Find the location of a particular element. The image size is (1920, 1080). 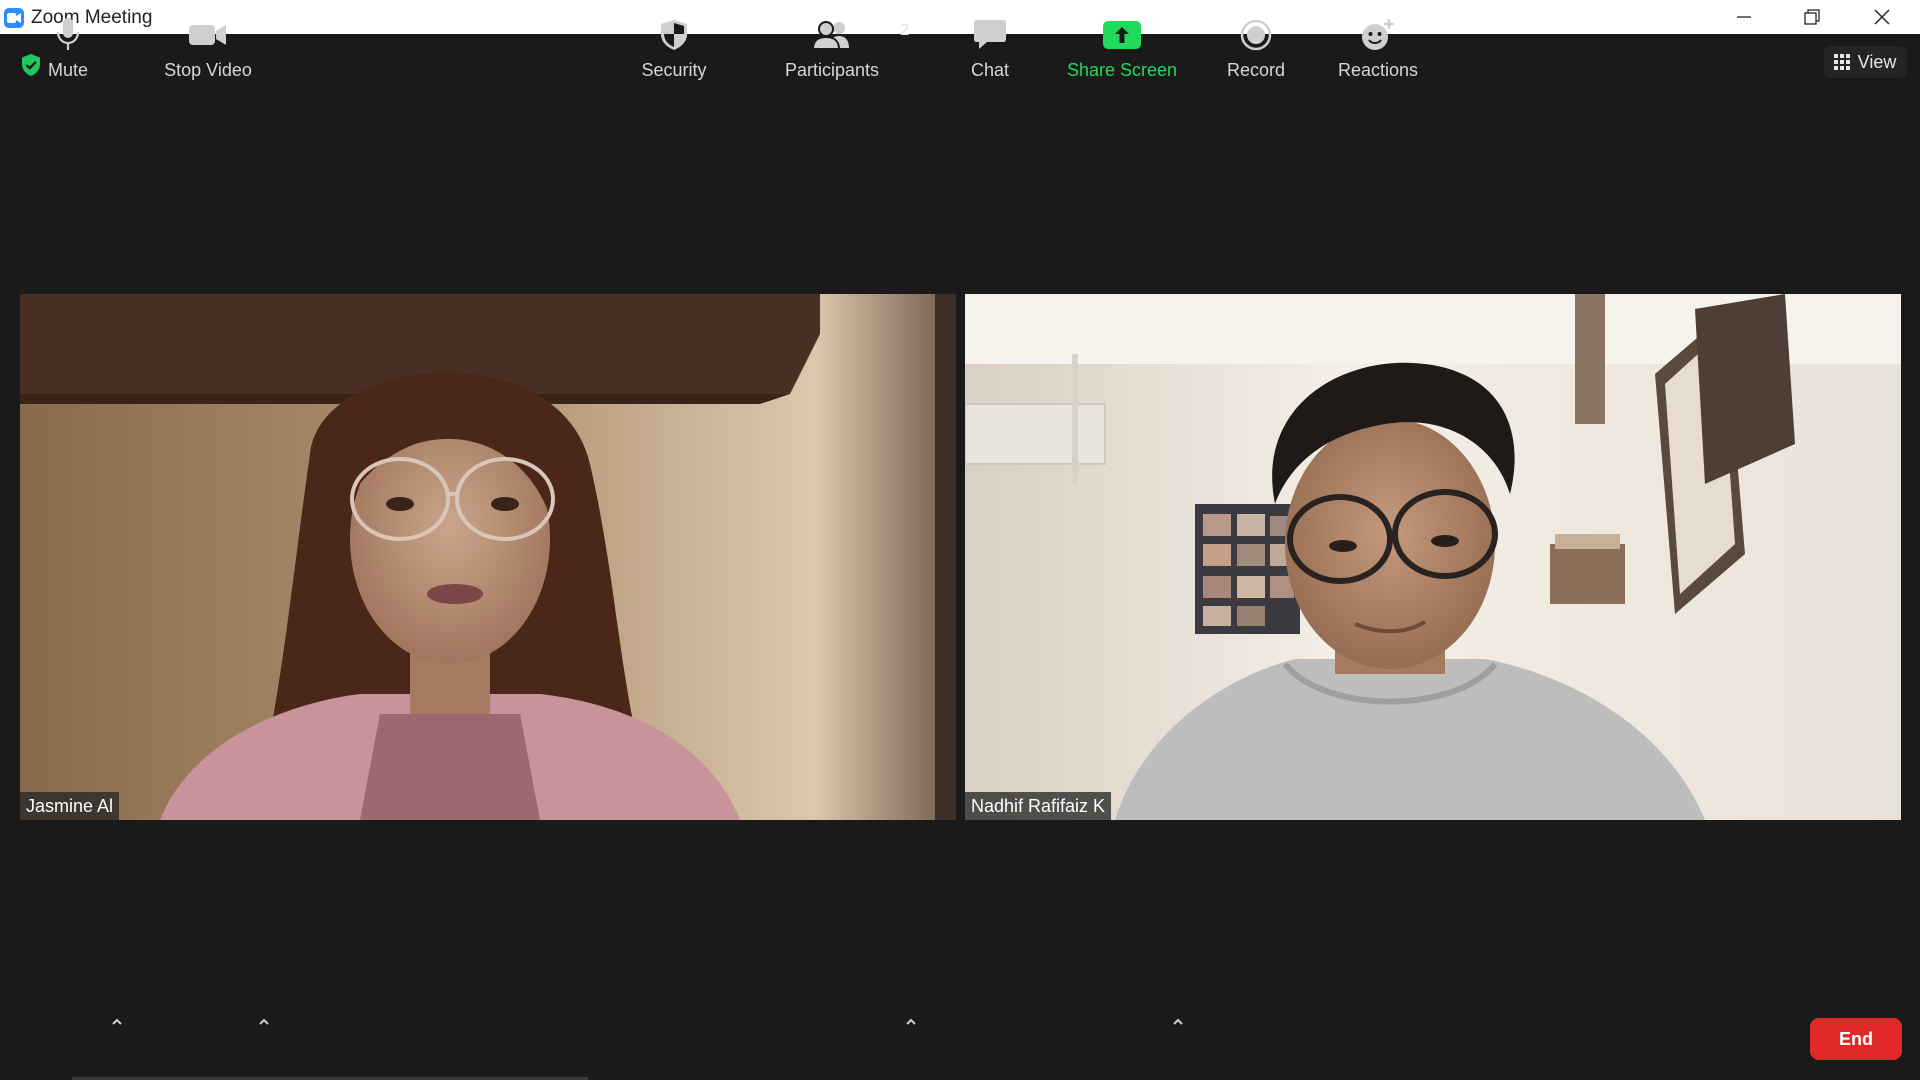

reactions-button: Reactions is located at coordinates (1378, 46).